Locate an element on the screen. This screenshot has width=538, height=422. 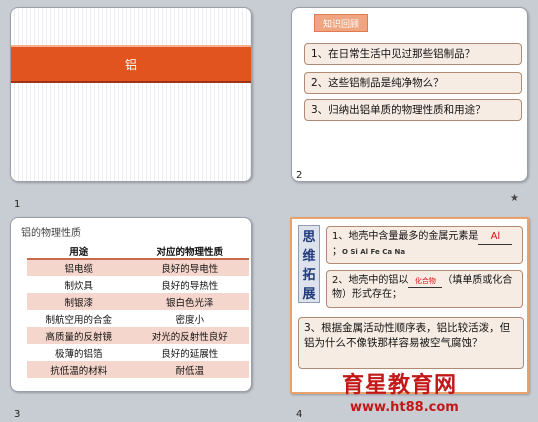
slide-number-1: 1 is located at coordinates (17, 204).